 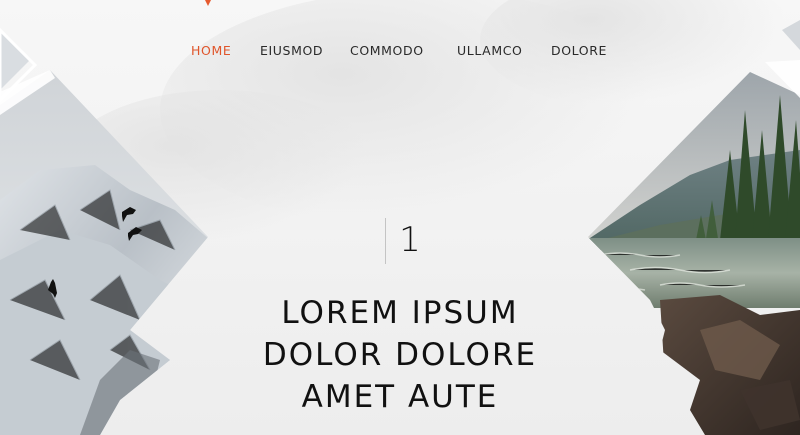 What do you see at coordinates (489, 50) in the screenshot?
I see `nav-item-ullamco: ULLAMCO` at bounding box center [489, 50].